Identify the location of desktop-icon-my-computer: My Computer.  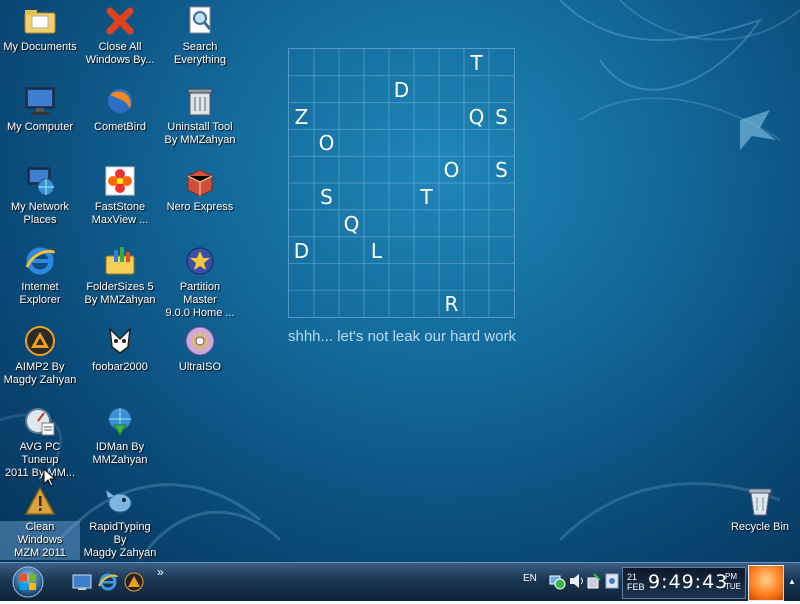
(40, 121).